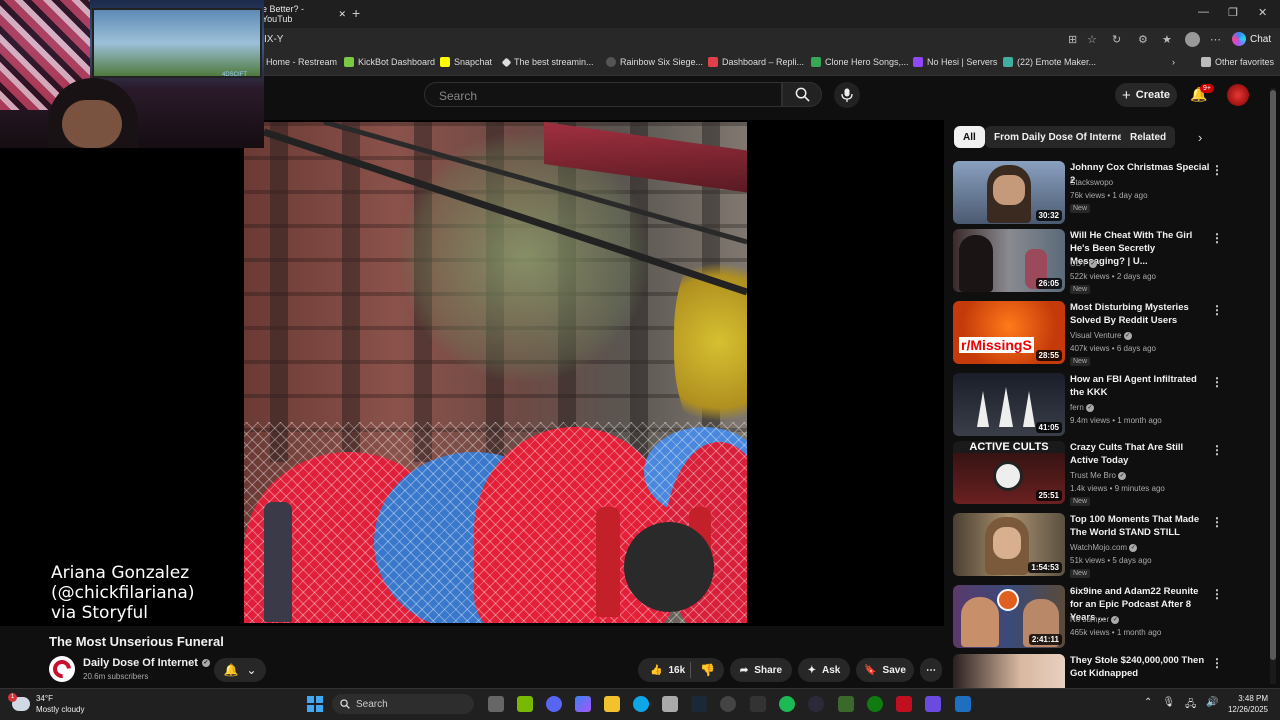 The image size is (1280, 720). I want to click on video-thumbnail: 26:05, so click(1009, 260).